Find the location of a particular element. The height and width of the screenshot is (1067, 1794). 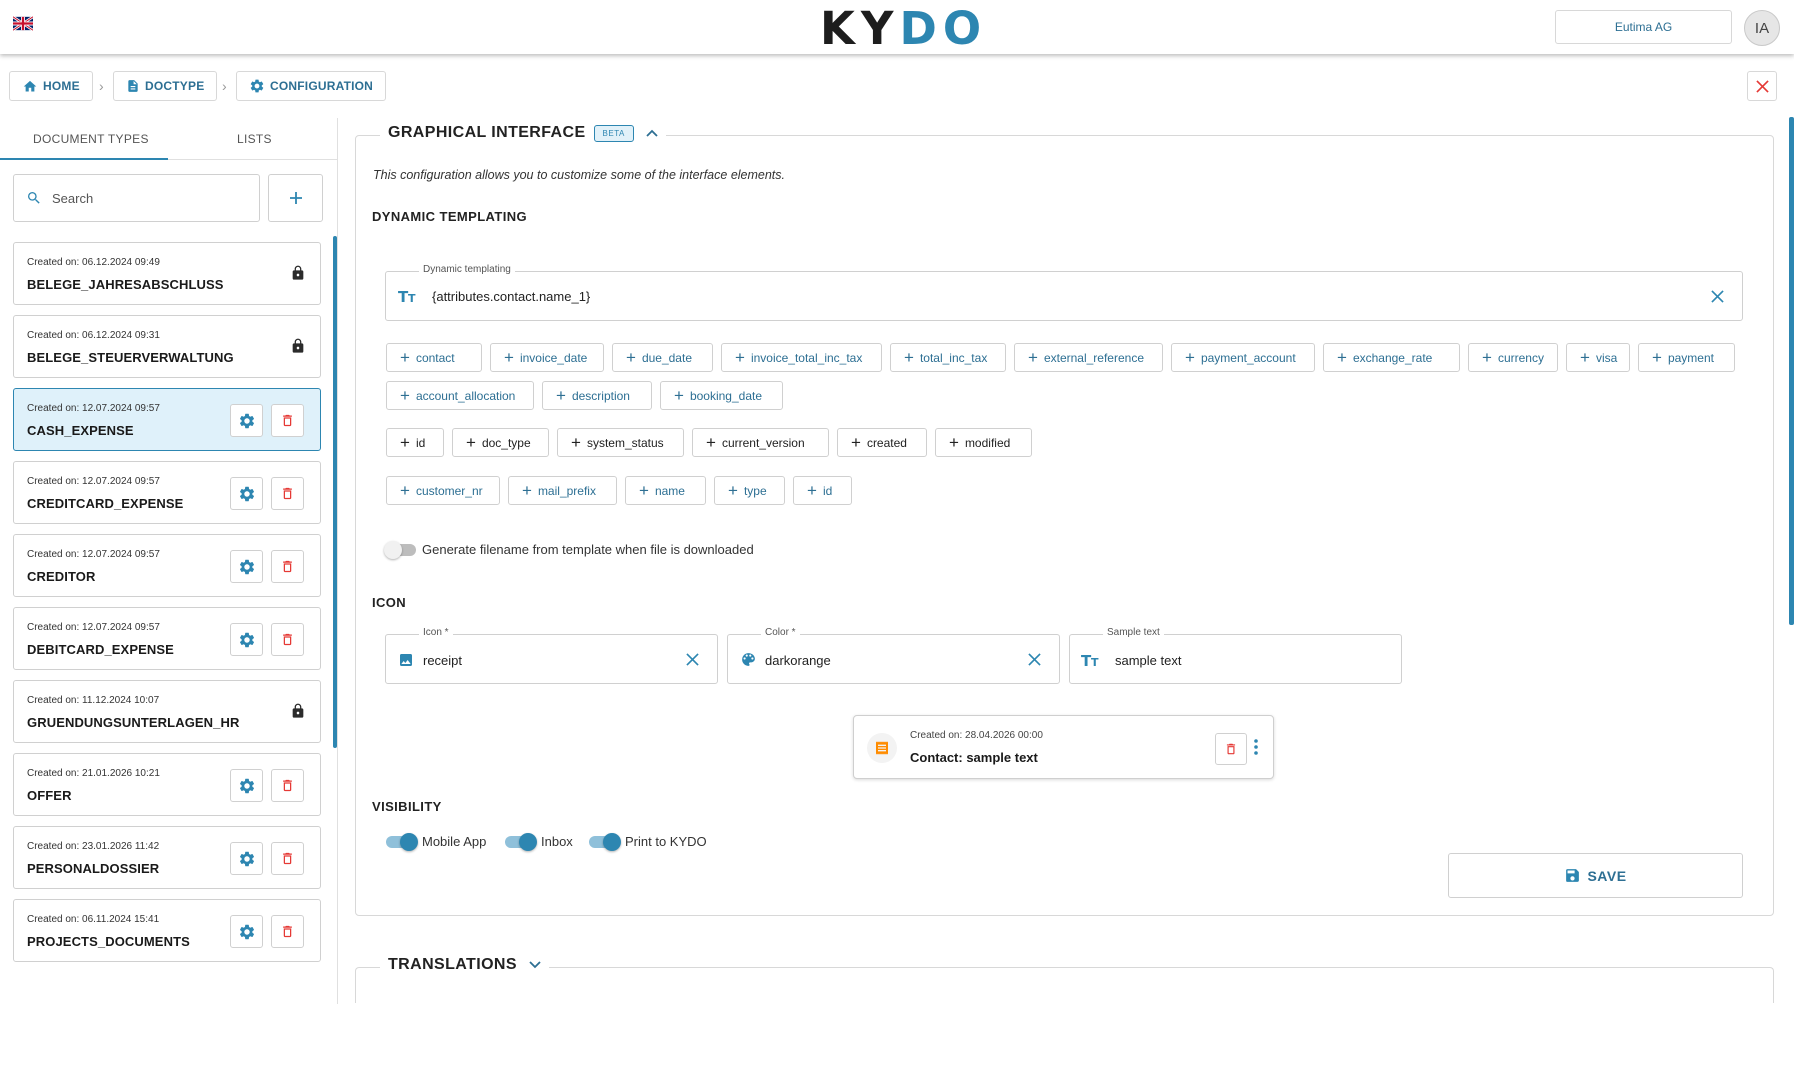

mobile-app-toggle is located at coordinates (402, 842).